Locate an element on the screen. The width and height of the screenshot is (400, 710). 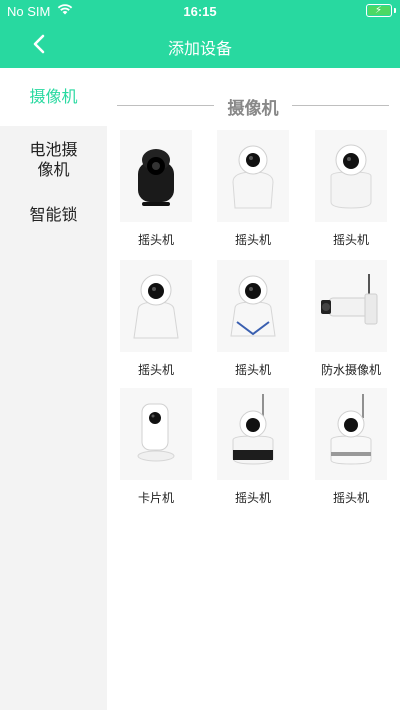
sidebar-item-battery-camera: 电池摄 像机 is located at coordinates (53, 160).